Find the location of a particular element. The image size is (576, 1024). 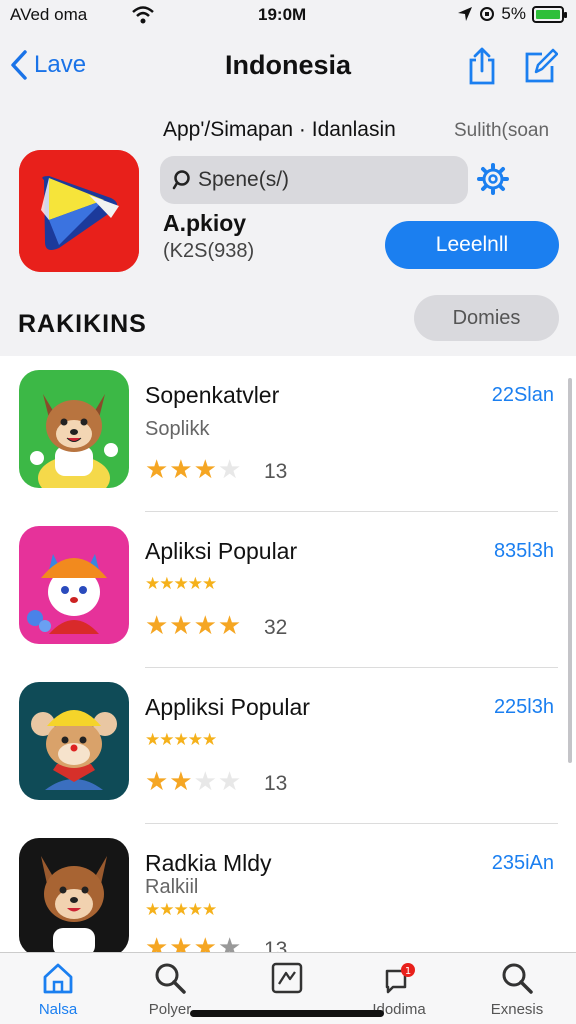

app-name: A.pkioy is located at coordinates (205, 223).